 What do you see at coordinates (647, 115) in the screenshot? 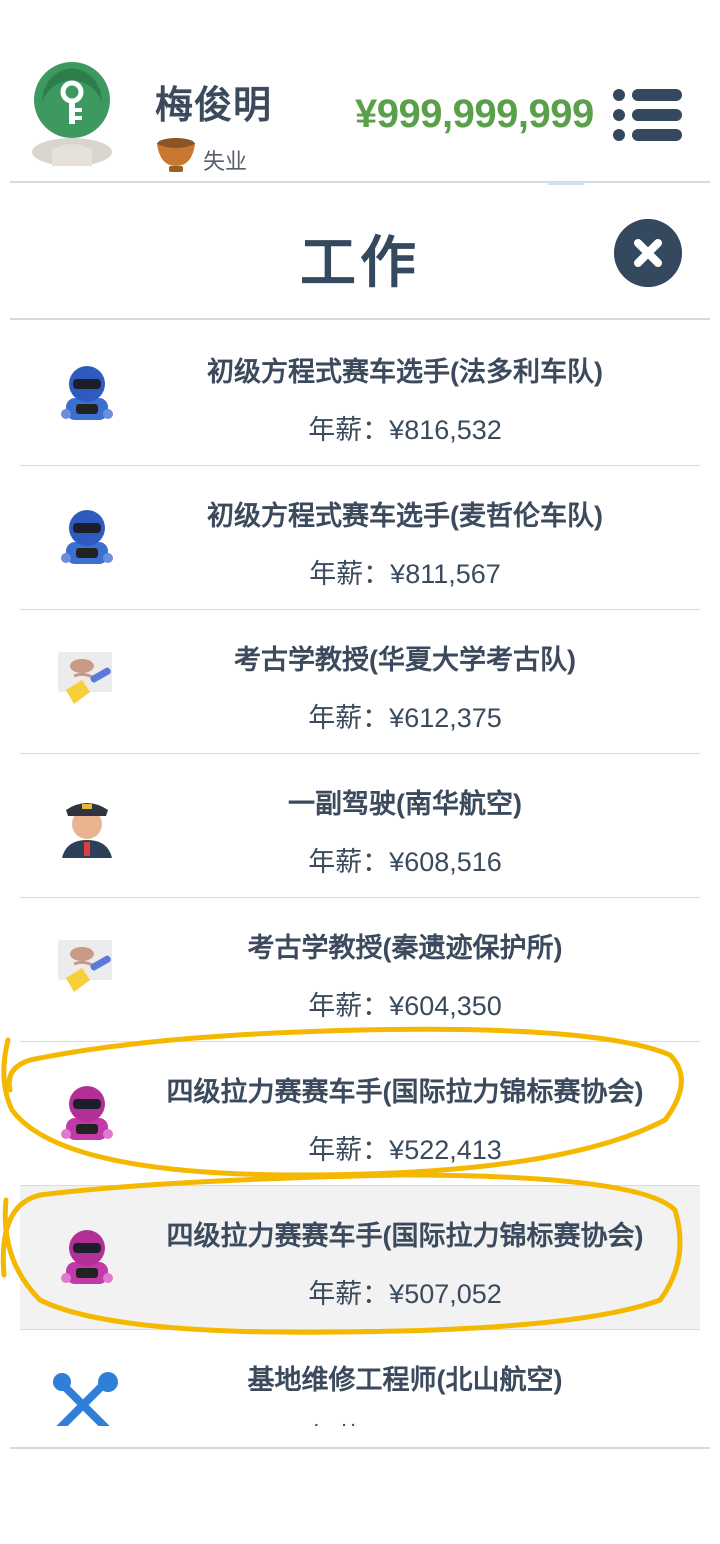
I see `menu-icon` at bounding box center [647, 115].